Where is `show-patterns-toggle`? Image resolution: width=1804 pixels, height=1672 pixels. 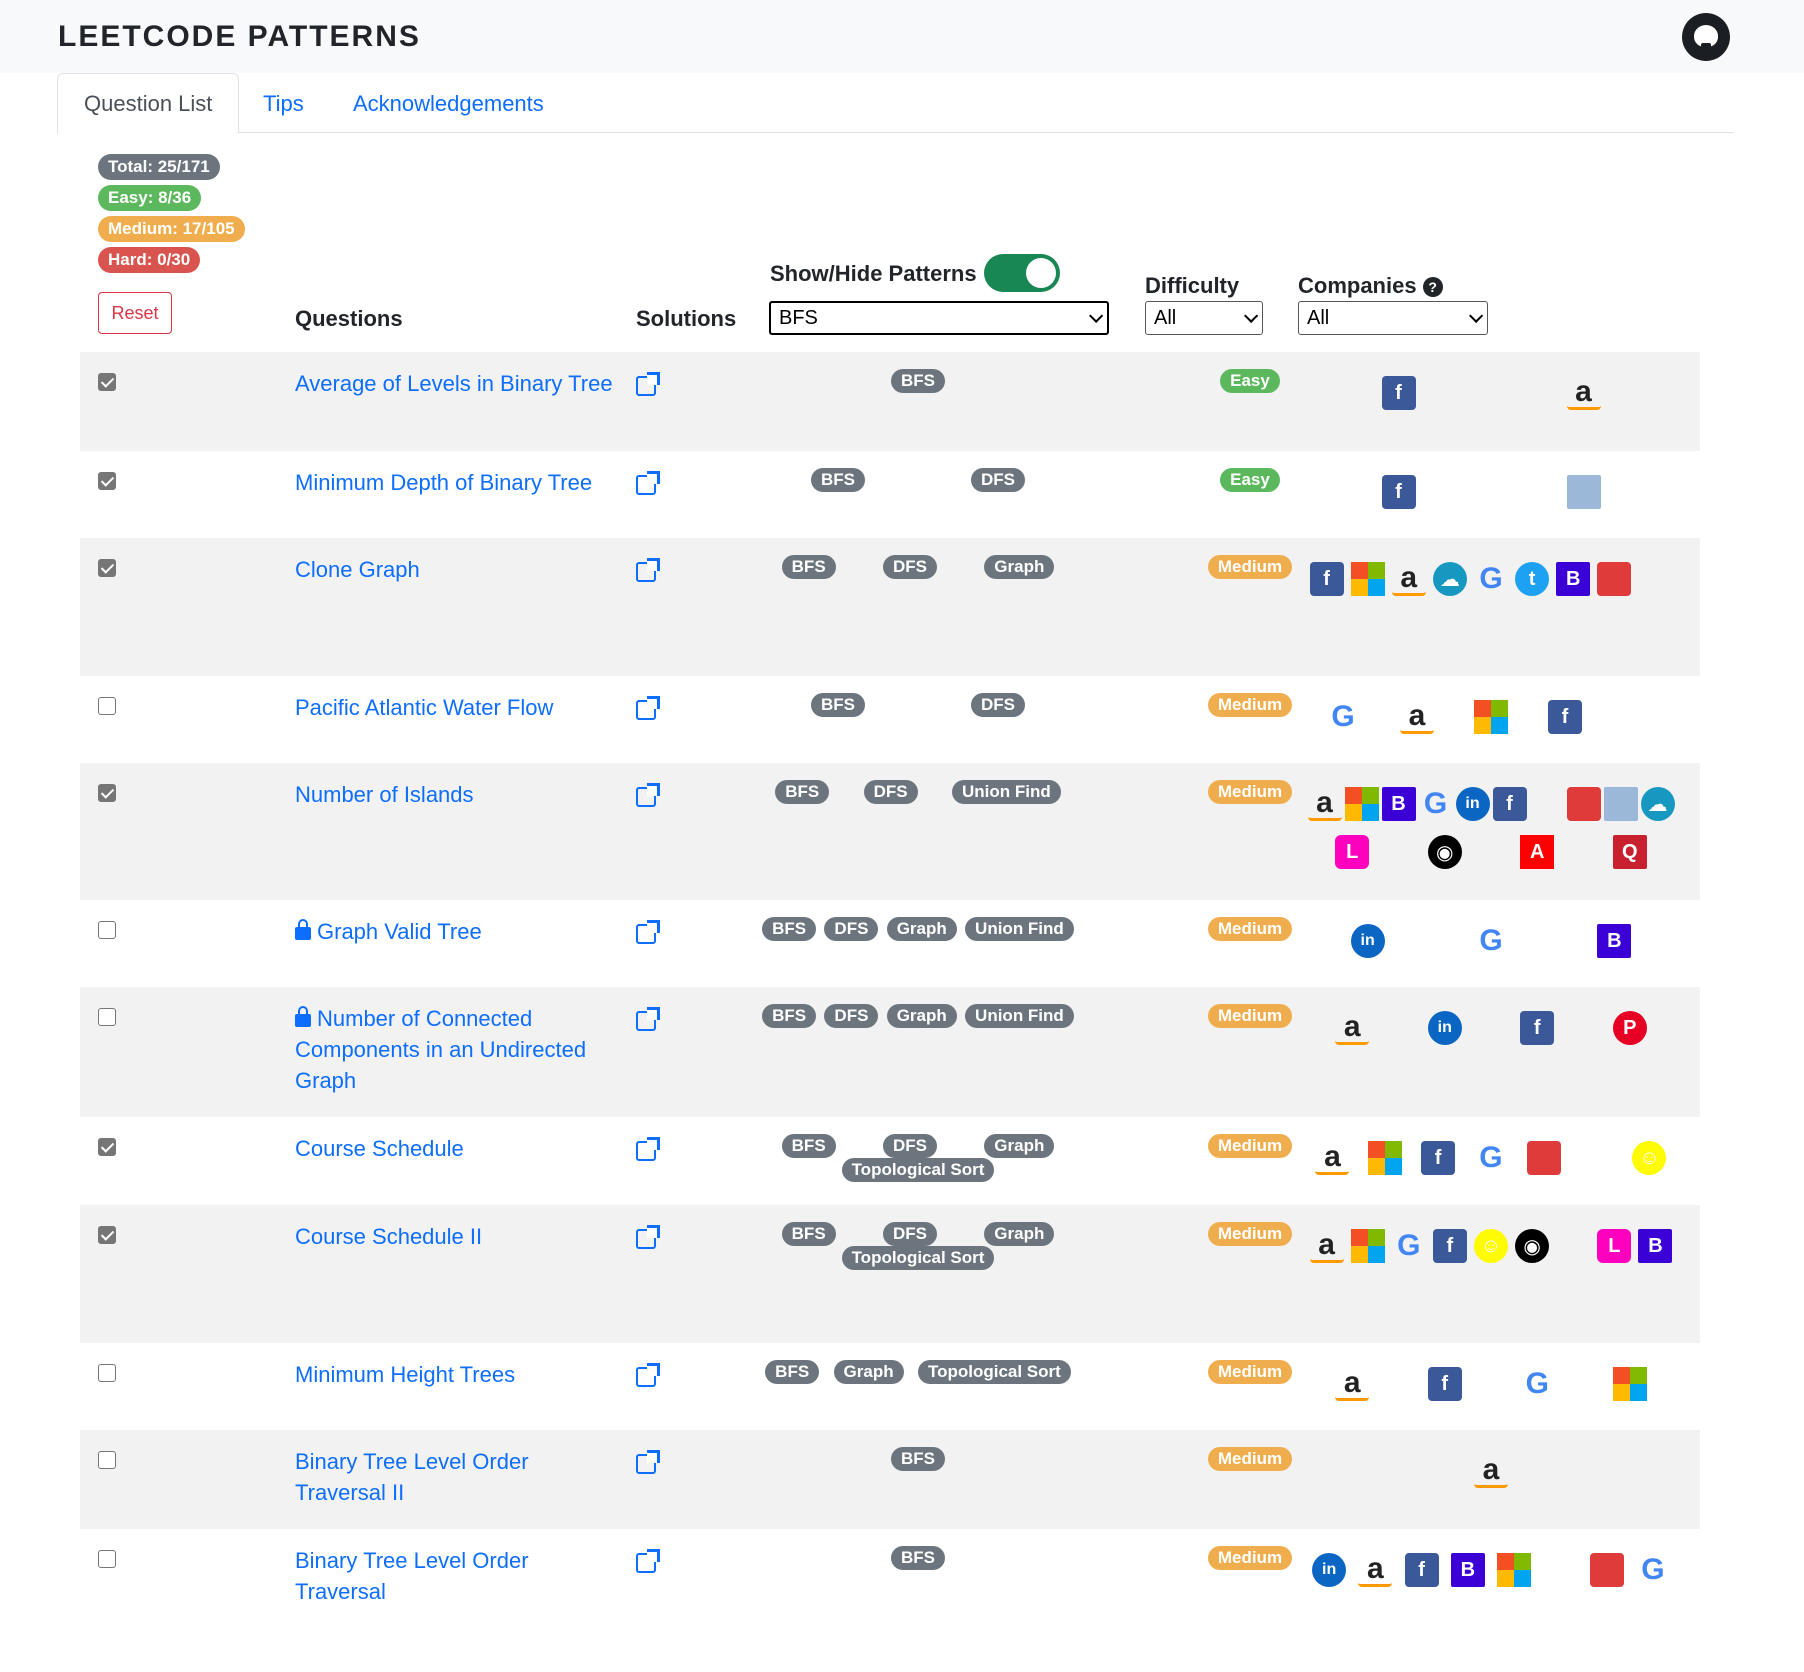 show-patterns-toggle is located at coordinates (1022, 273).